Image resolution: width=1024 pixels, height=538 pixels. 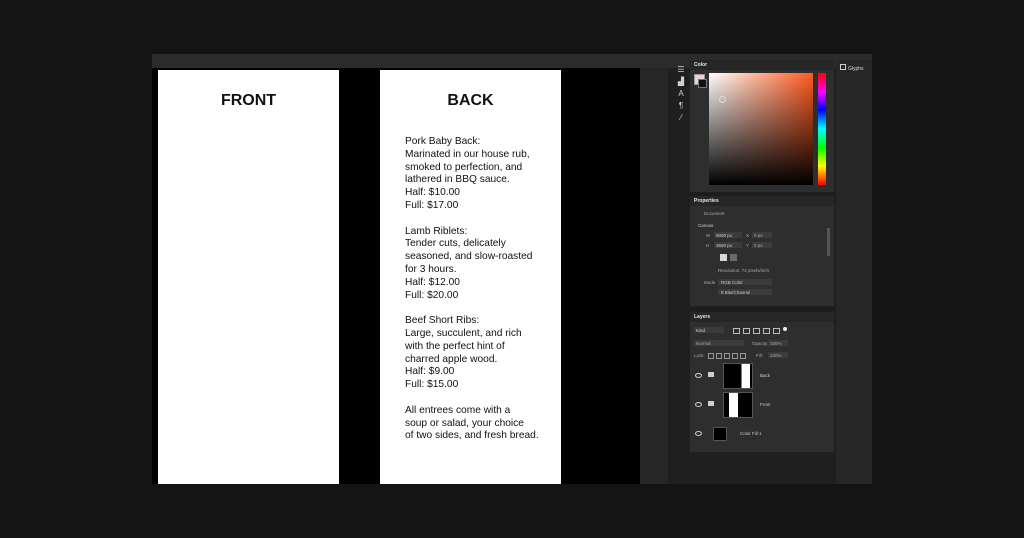 I want to click on menu-line: of two sides, and fresh bread., so click(x=472, y=436).